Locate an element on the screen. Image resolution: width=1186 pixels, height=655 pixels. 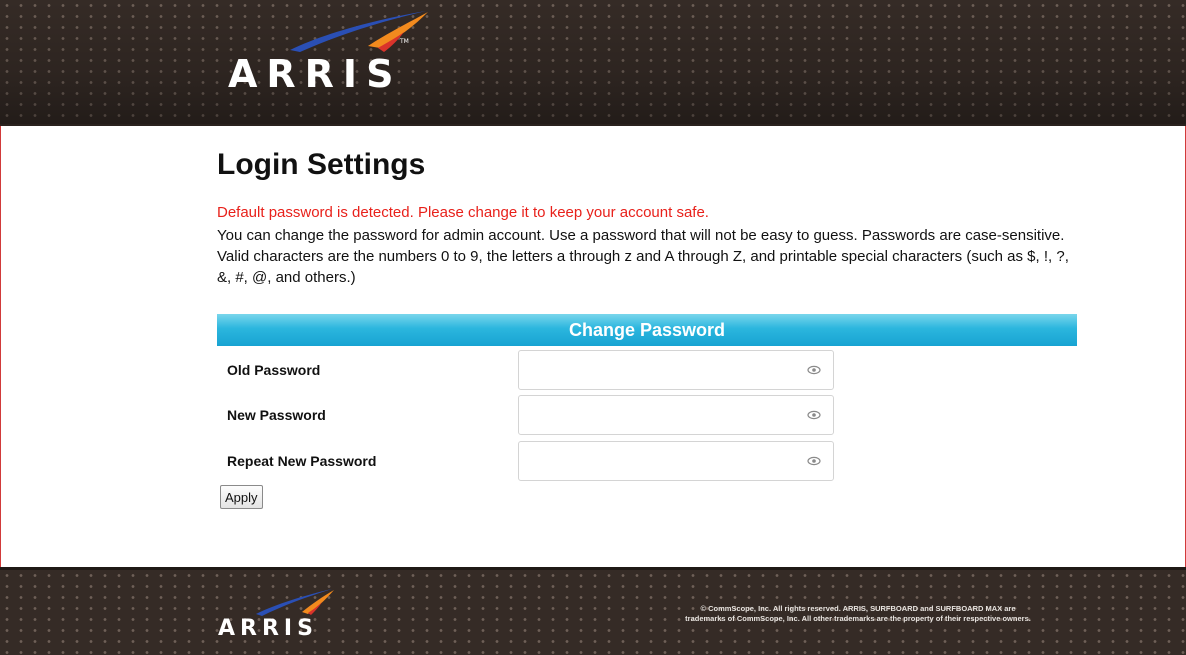
page-title: Login Settings is located at coordinates (321, 164).